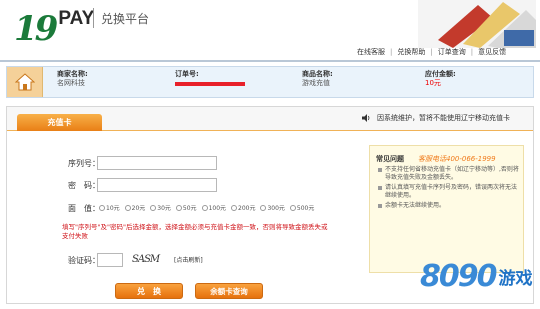  I want to click on denomination-radio: 50元, so click(186, 207).